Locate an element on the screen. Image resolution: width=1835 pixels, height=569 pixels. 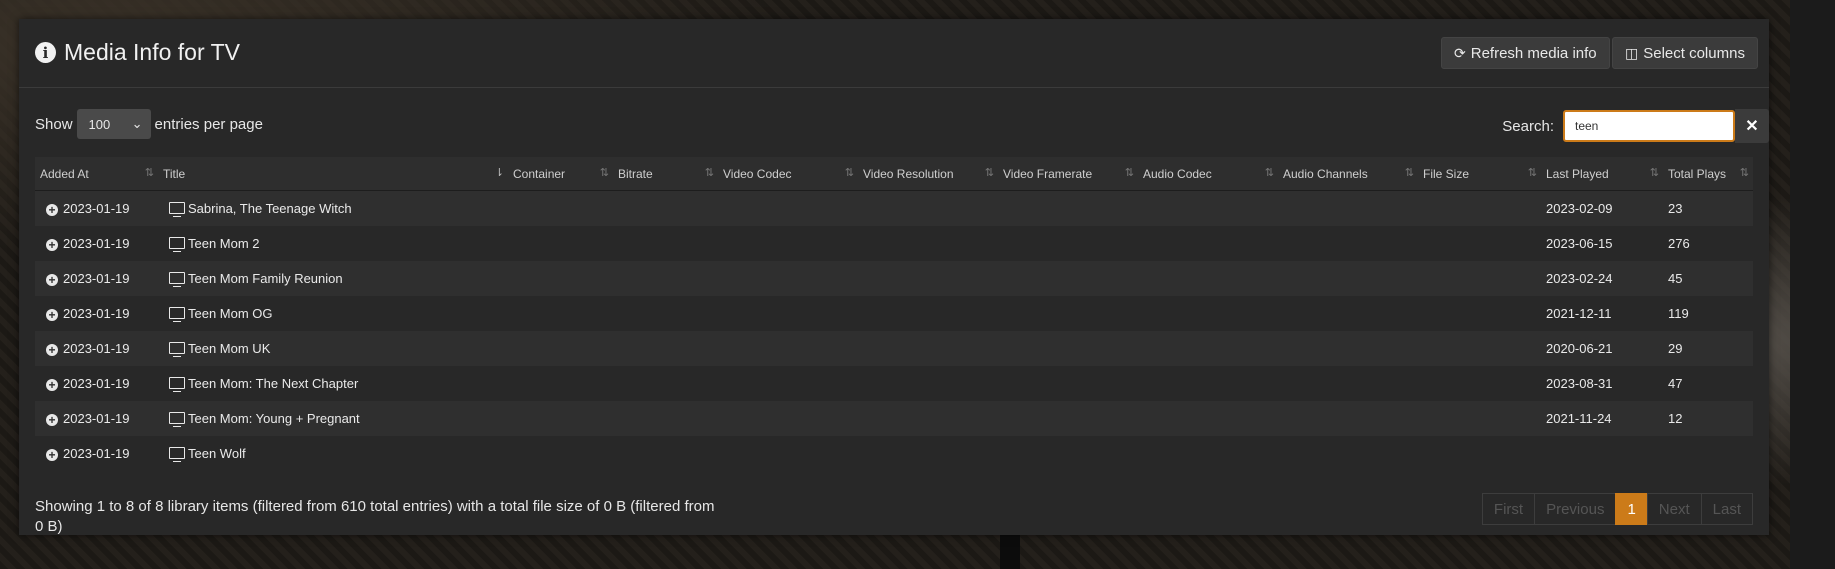
search-label: Search: is located at coordinates (1528, 126).